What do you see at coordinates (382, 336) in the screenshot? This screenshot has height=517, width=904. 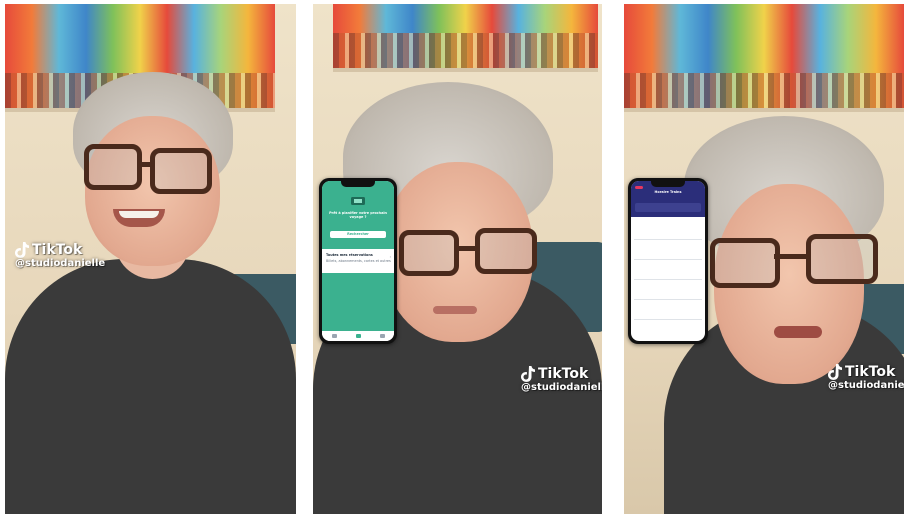 I see `nav-account-icon` at bounding box center [382, 336].